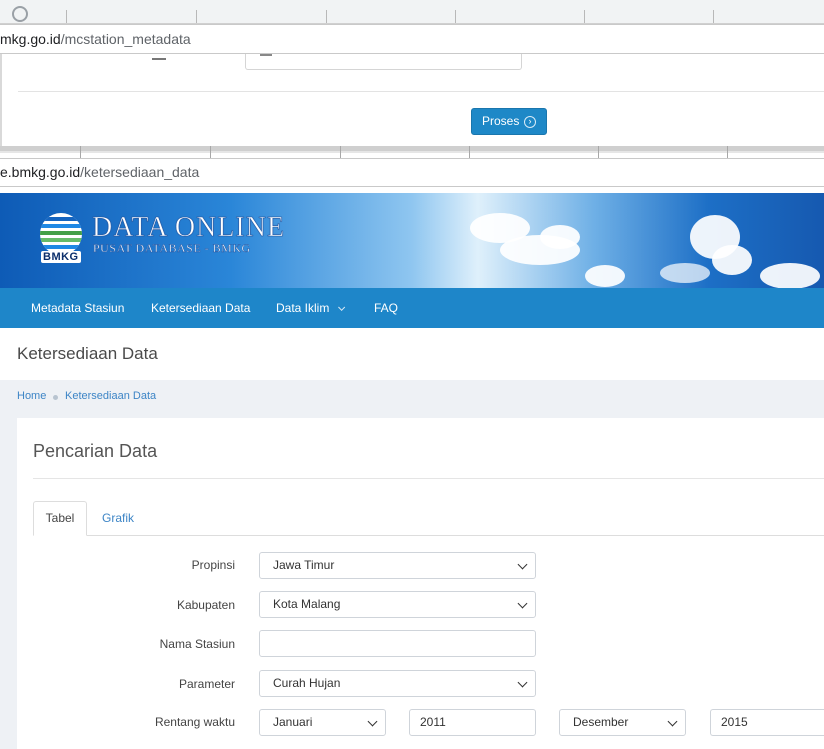 The image size is (824, 749). I want to click on parameter-select: Curah Hujan, so click(397, 683).